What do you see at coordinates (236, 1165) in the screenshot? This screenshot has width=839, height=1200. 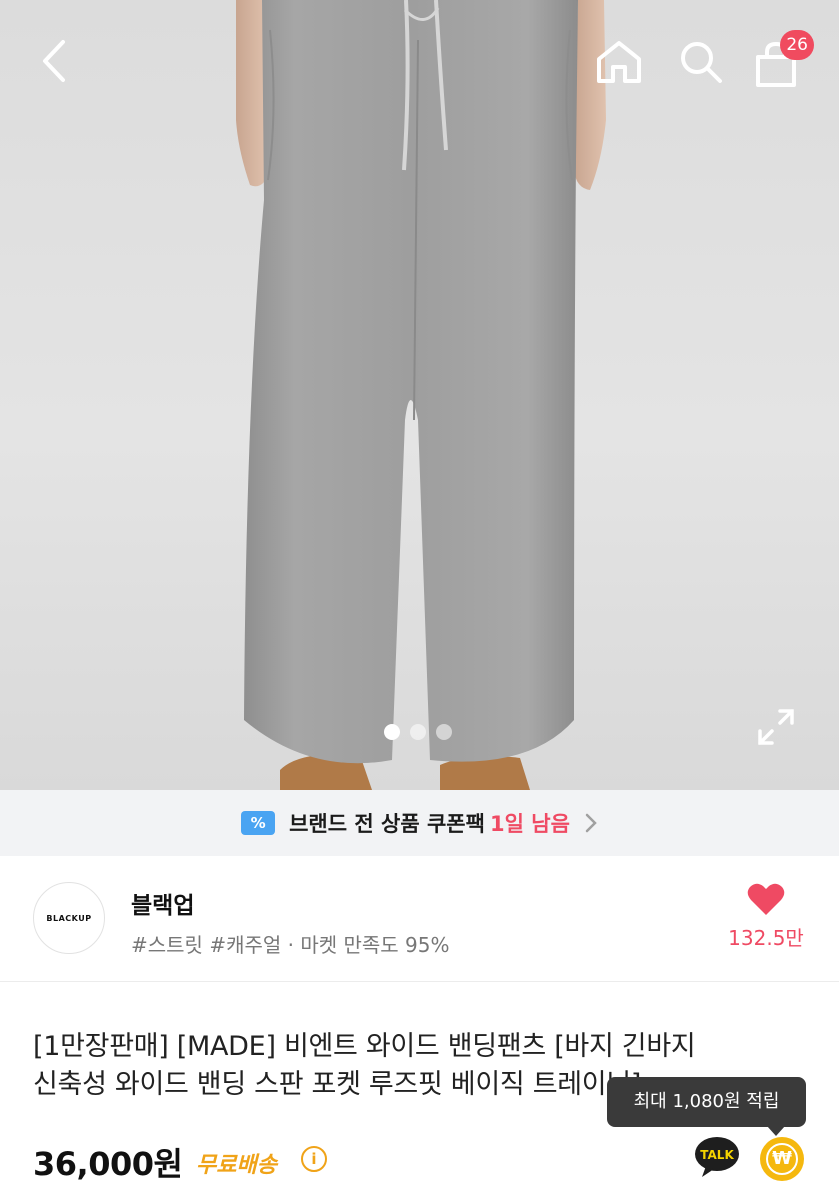 I see `free-shipping-label: 무료배송` at bounding box center [236, 1165].